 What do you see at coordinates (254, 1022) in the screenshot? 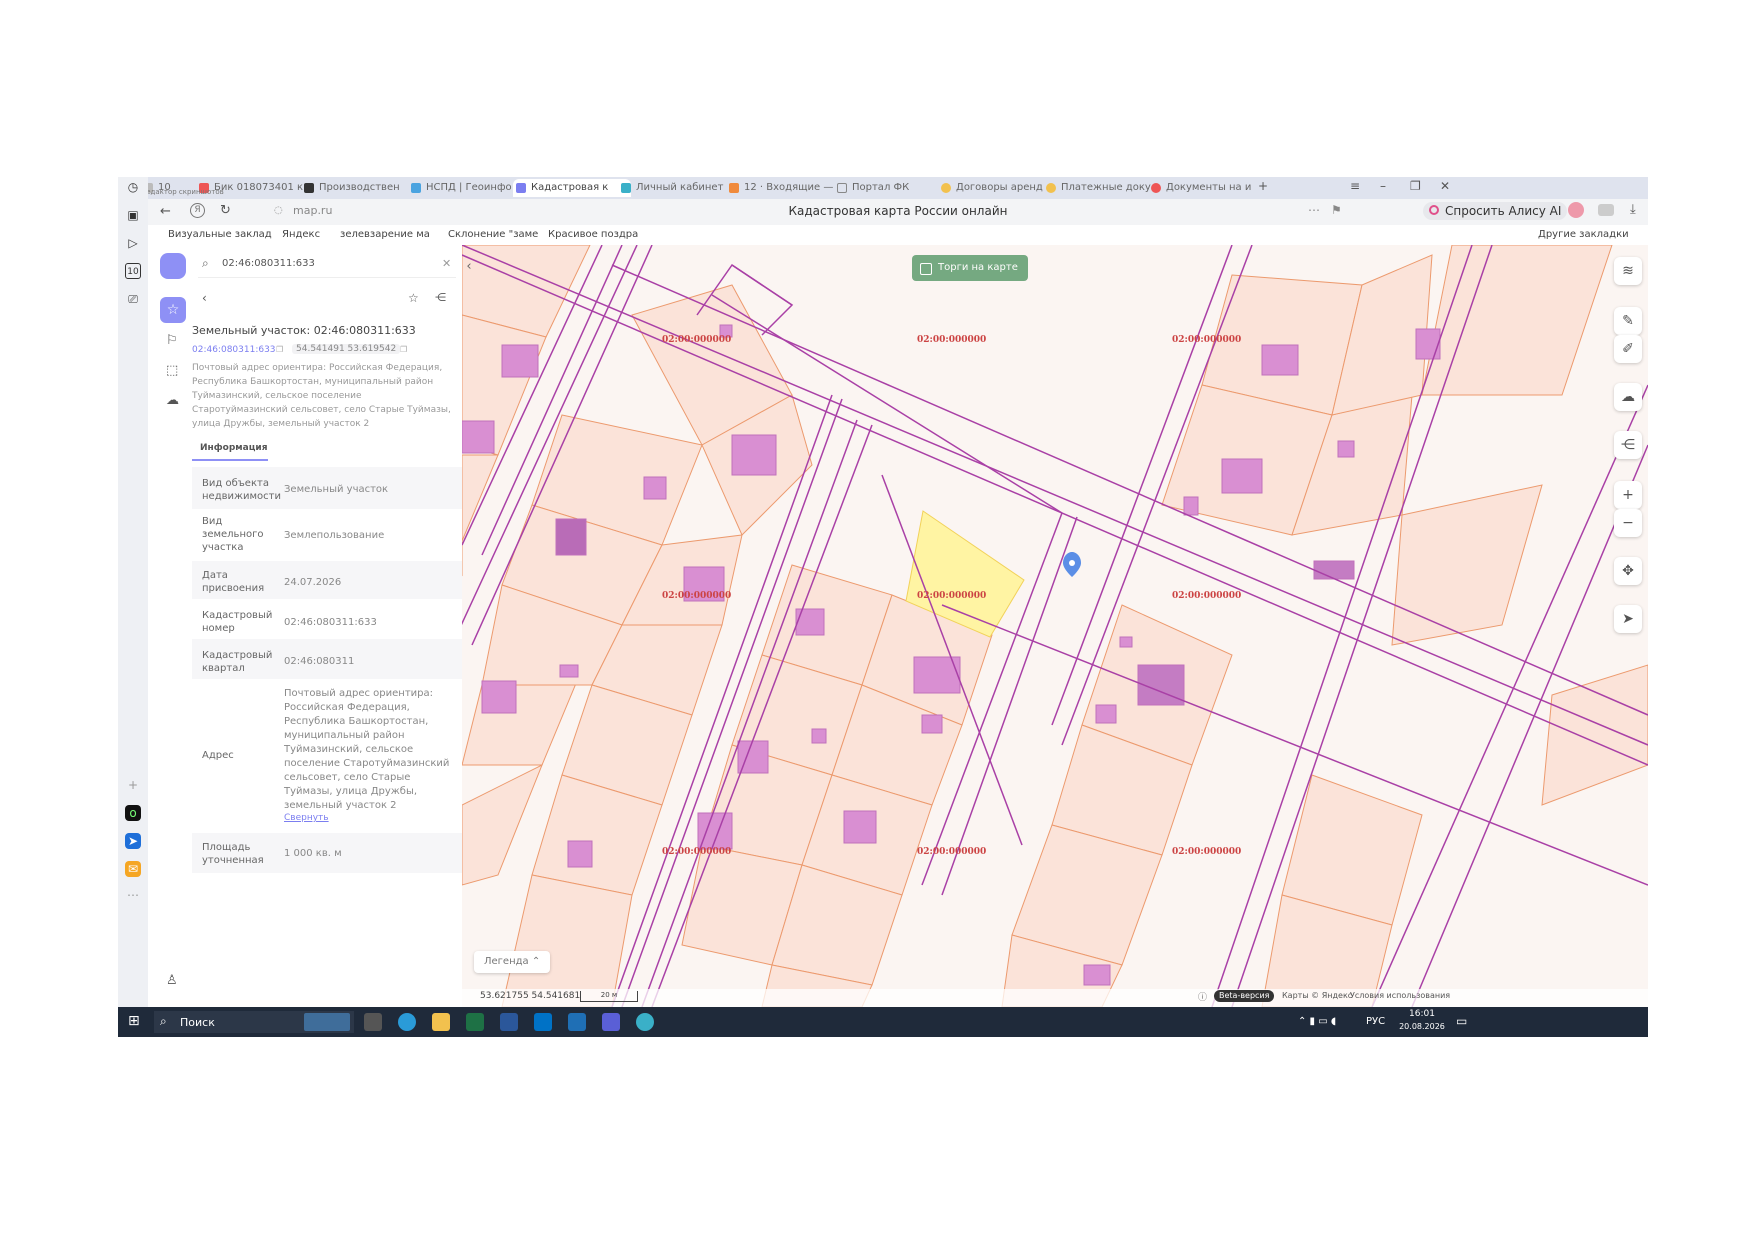
I see `taskbar-search: ⌕ Поиск` at bounding box center [254, 1022].